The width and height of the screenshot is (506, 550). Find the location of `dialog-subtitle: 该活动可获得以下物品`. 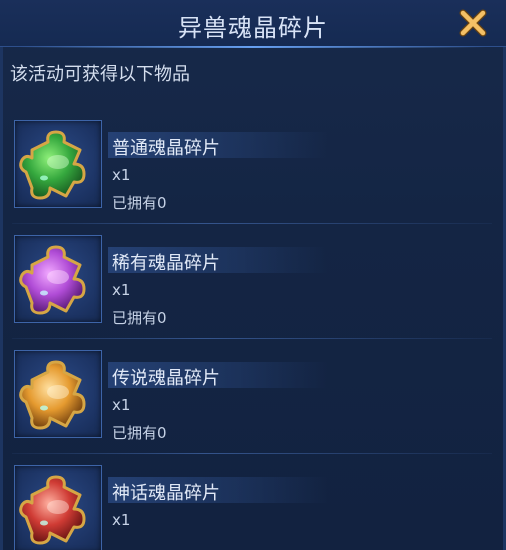

dialog-subtitle: 该活动可获得以下物品 is located at coordinates (100, 74).